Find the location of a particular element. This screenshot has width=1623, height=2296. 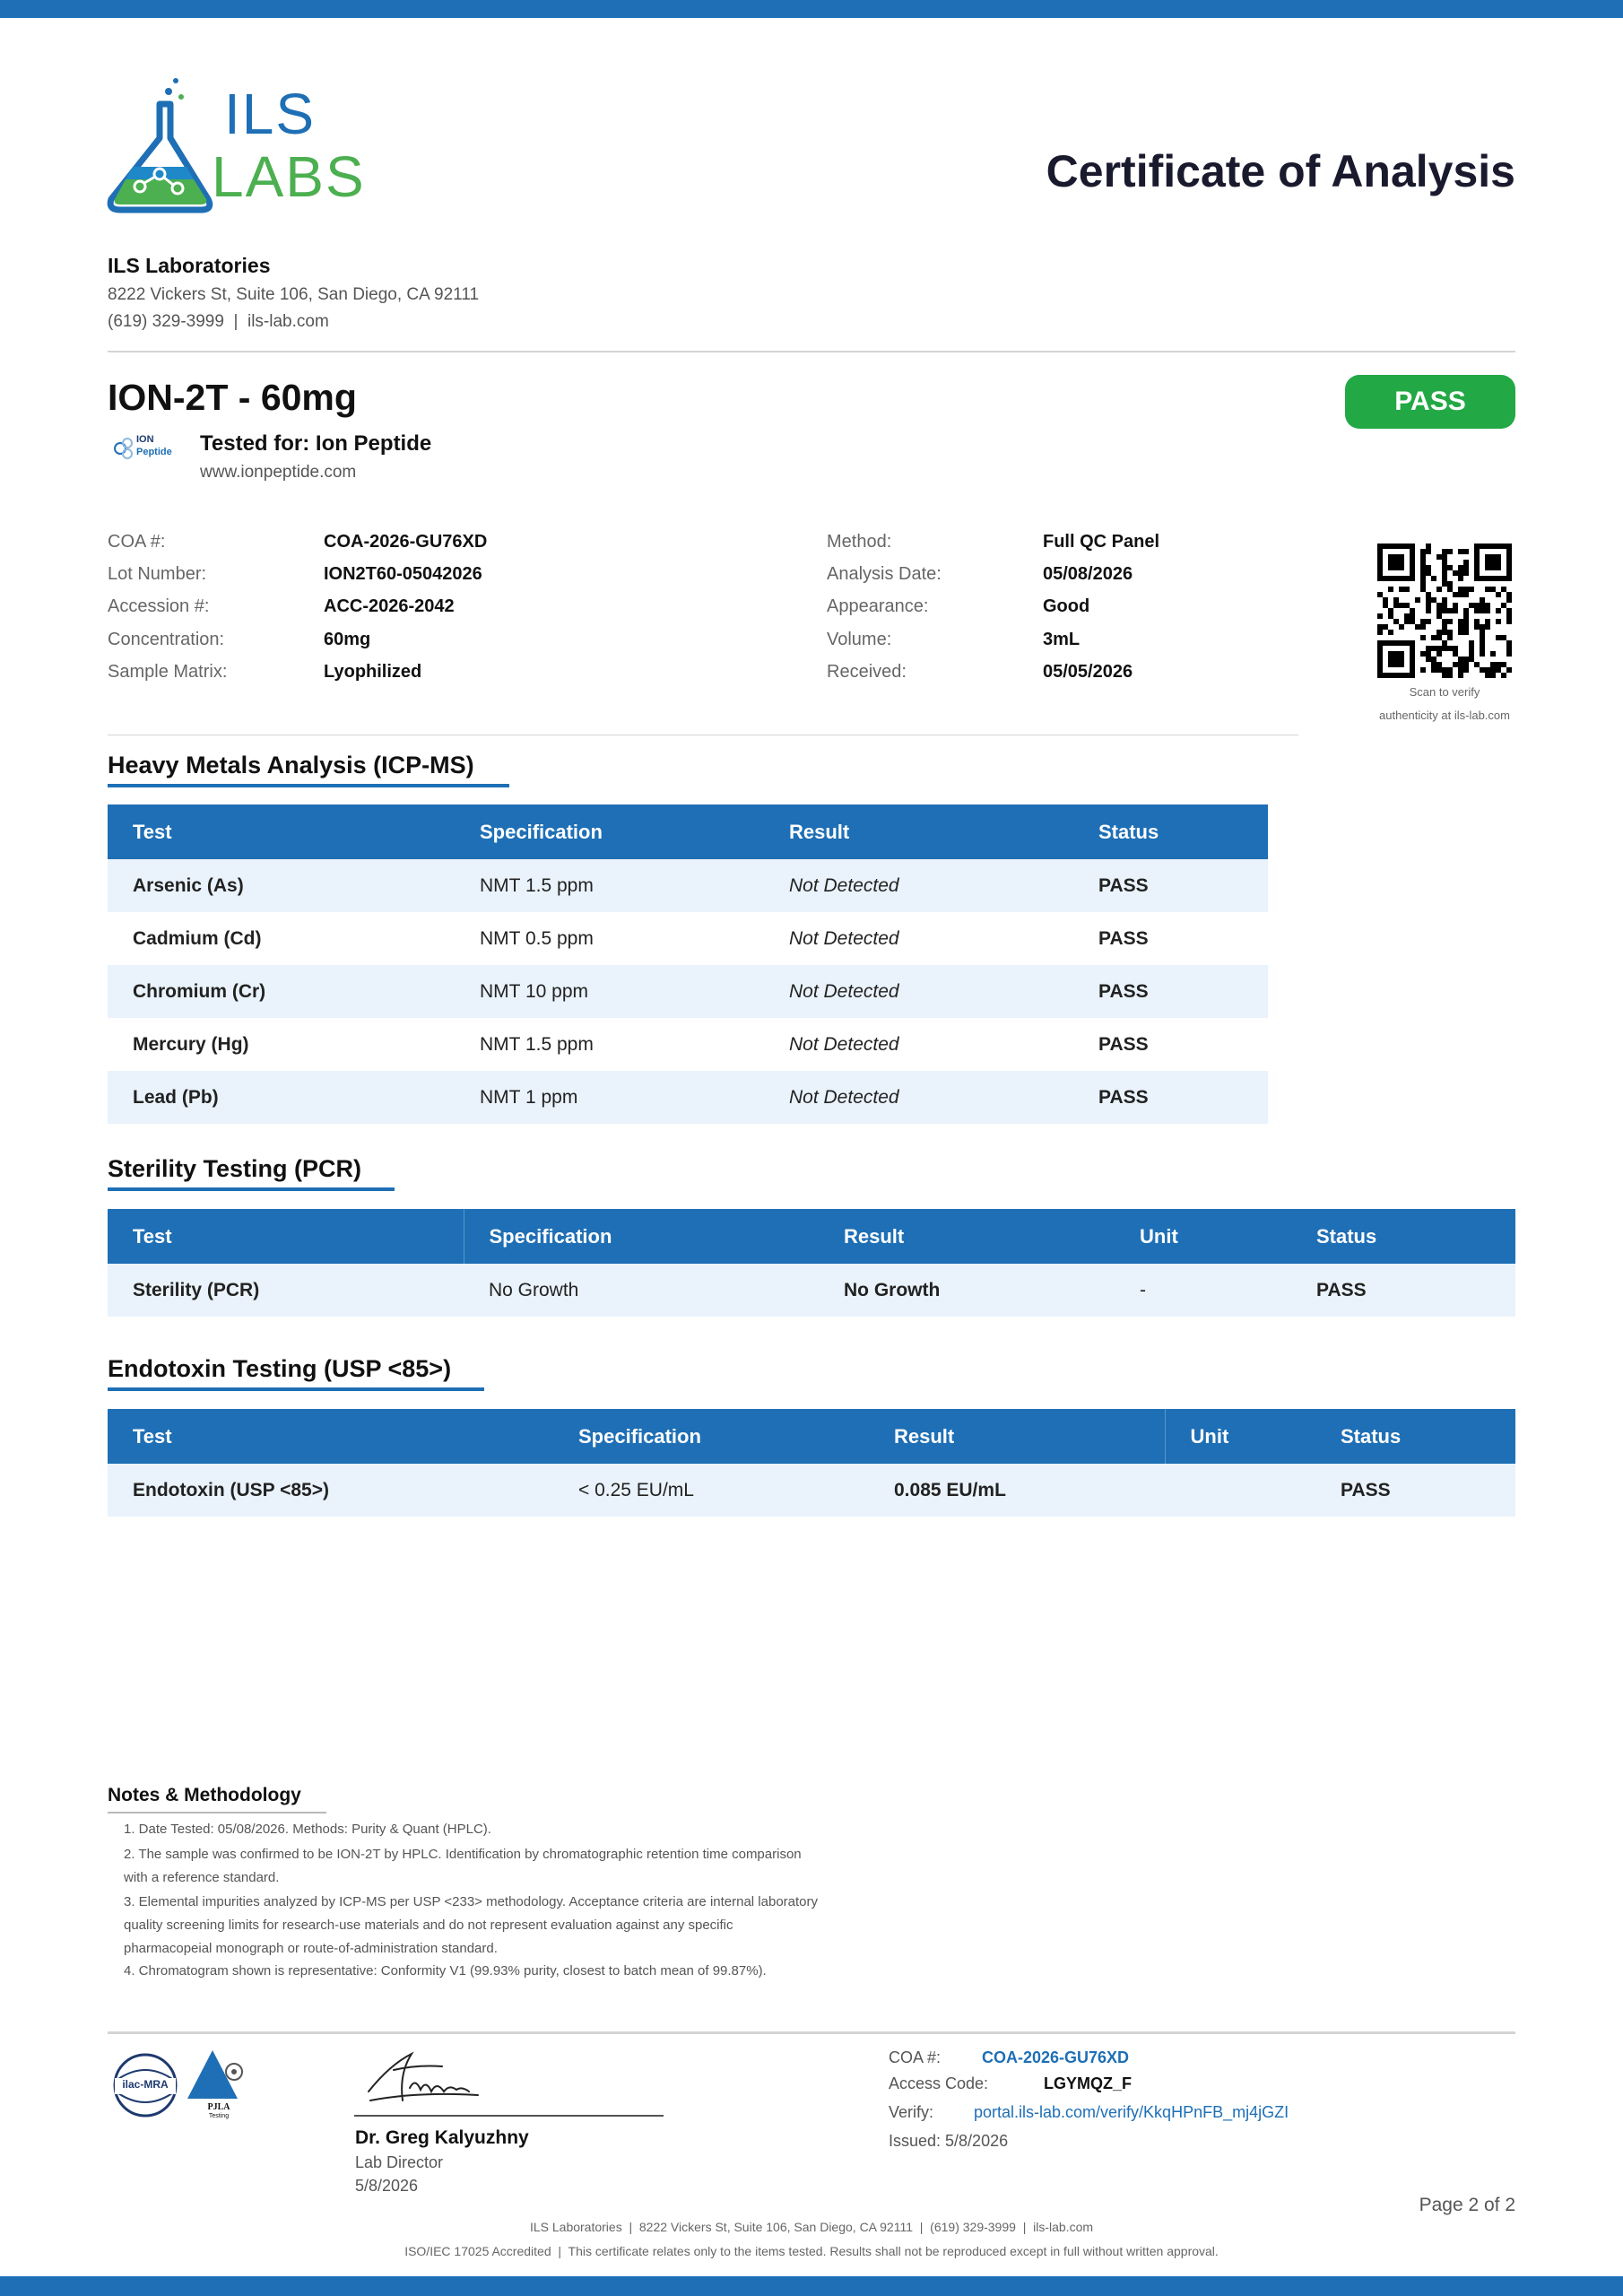

endotoxin-title: Endotoxin Testing (USP <85>) is located at coordinates (280, 1368).